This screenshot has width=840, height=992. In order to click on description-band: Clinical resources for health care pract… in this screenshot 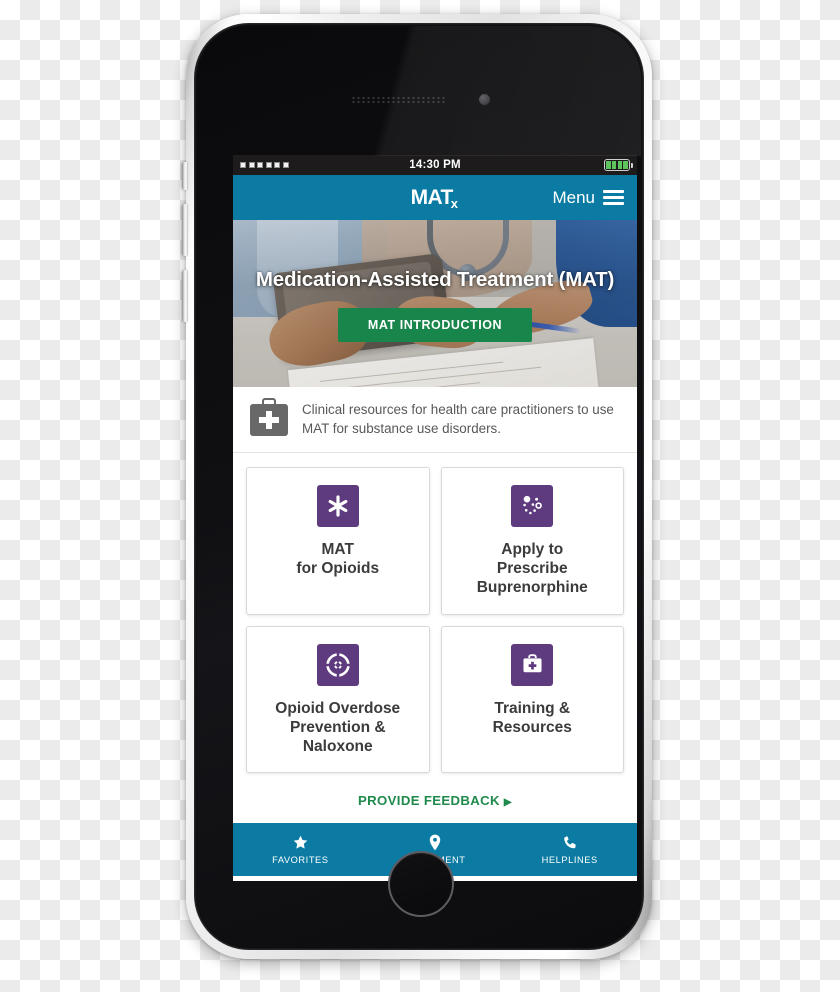, I will do `click(435, 420)`.